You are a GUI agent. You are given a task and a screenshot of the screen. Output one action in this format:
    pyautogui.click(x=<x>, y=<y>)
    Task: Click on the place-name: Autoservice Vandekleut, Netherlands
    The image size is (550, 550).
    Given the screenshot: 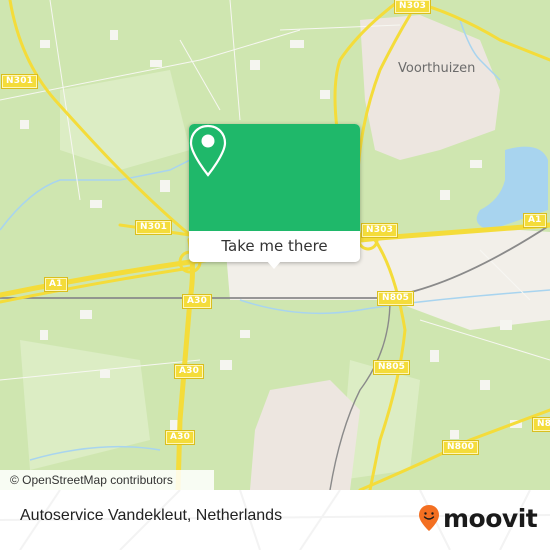 What is the action you would take?
    pyautogui.click(x=151, y=515)
    